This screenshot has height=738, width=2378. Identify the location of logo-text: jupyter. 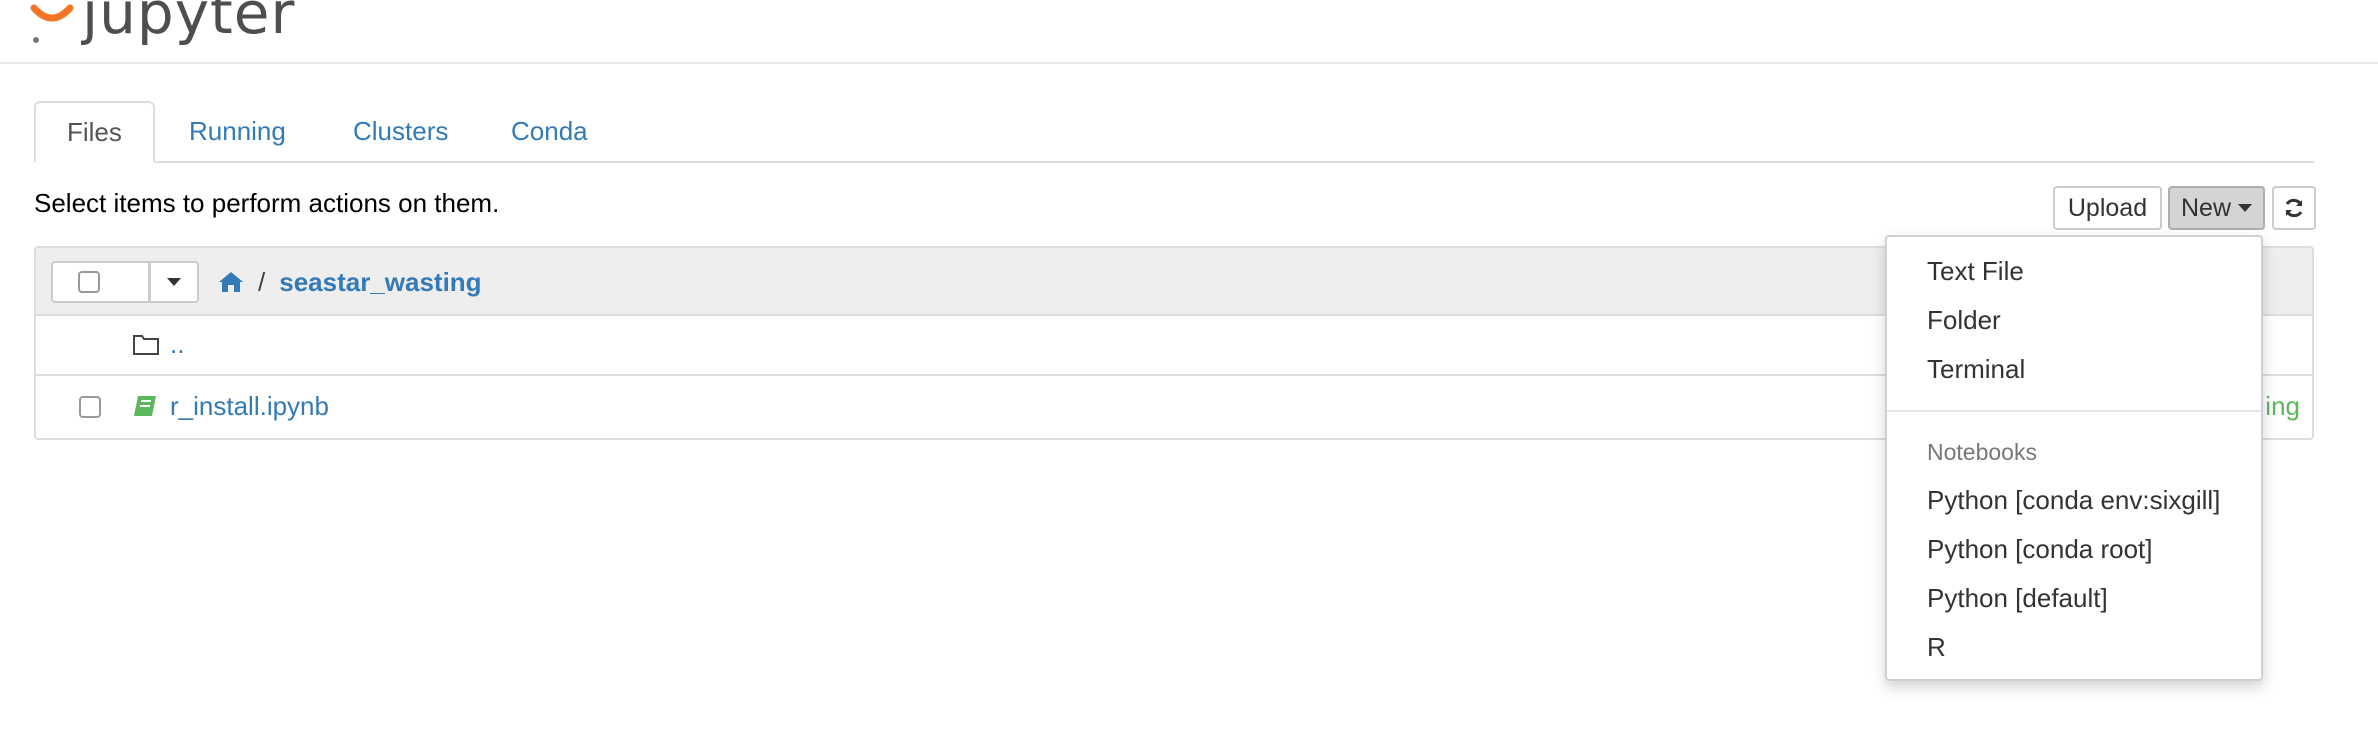
(189, 23).